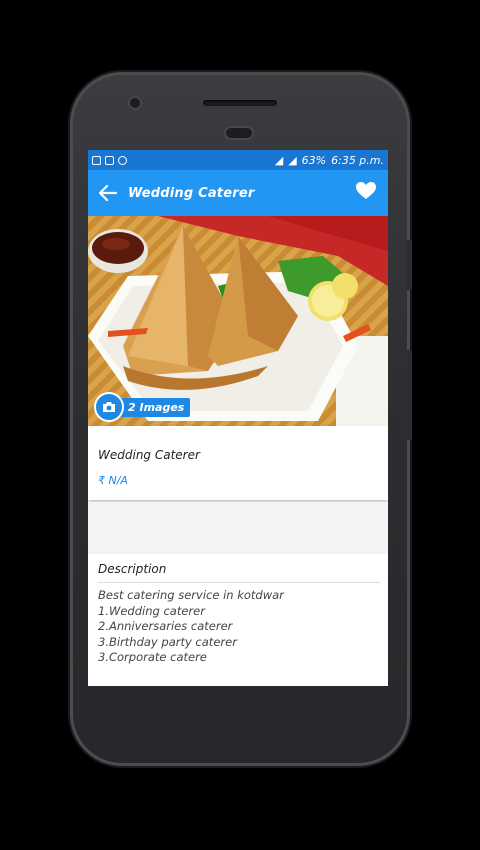  I want to click on page-title: Wedding Caterer, so click(191, 193).